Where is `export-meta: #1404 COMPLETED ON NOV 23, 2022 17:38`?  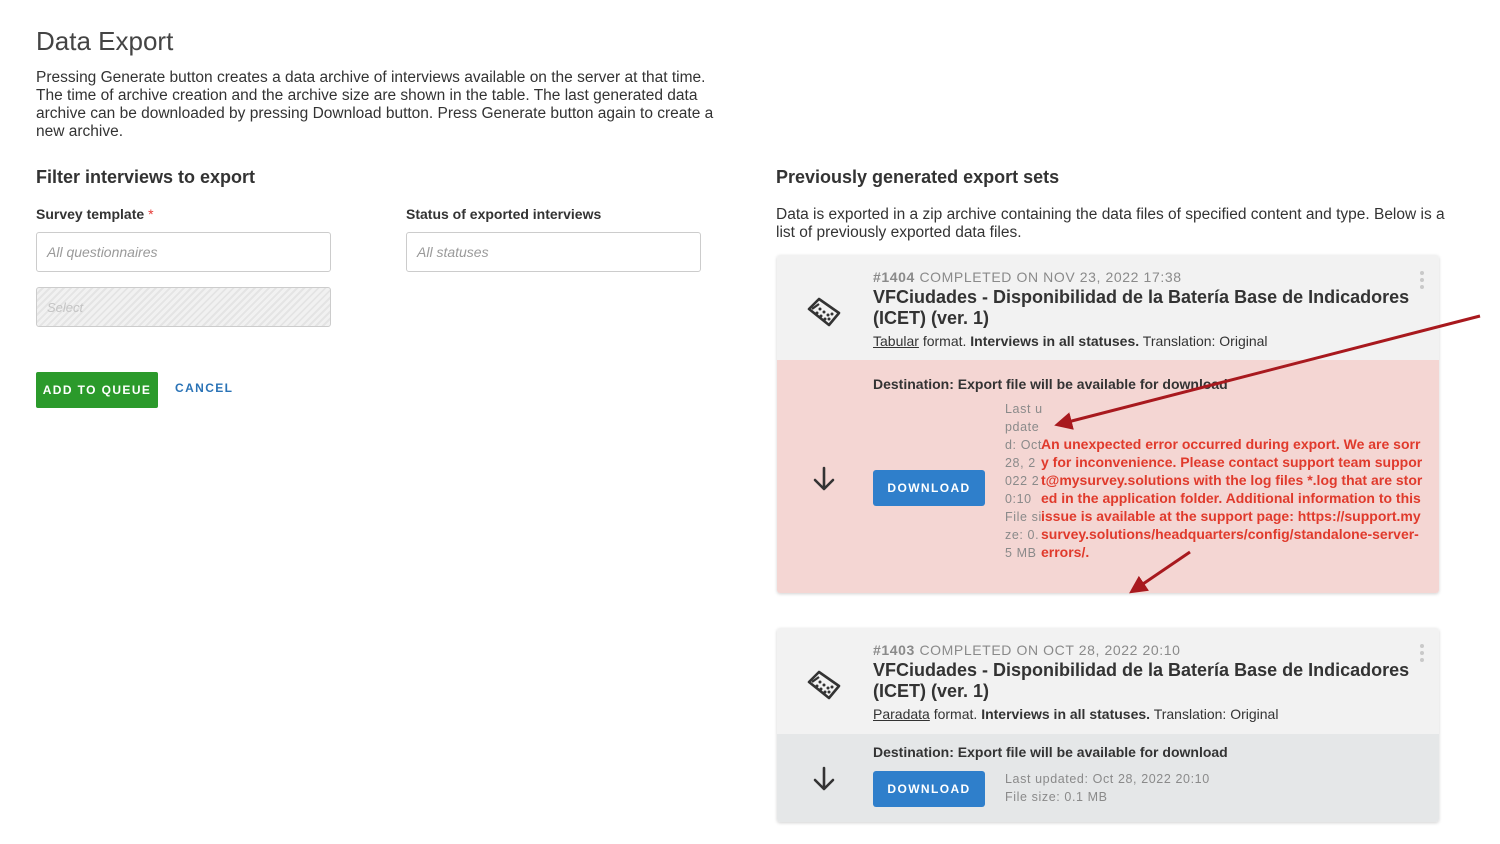 export-meta: #1404 COMPLETED ON NOV 23, 2022 17:38 is located at coordinates (1027, 277).